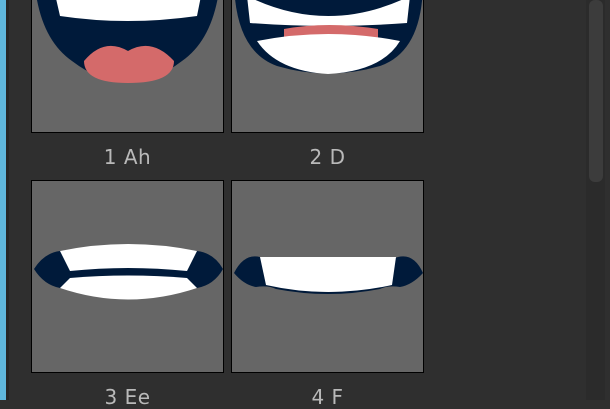  I want to click on vertical-scrollbar-thumb, so click(596, 91).